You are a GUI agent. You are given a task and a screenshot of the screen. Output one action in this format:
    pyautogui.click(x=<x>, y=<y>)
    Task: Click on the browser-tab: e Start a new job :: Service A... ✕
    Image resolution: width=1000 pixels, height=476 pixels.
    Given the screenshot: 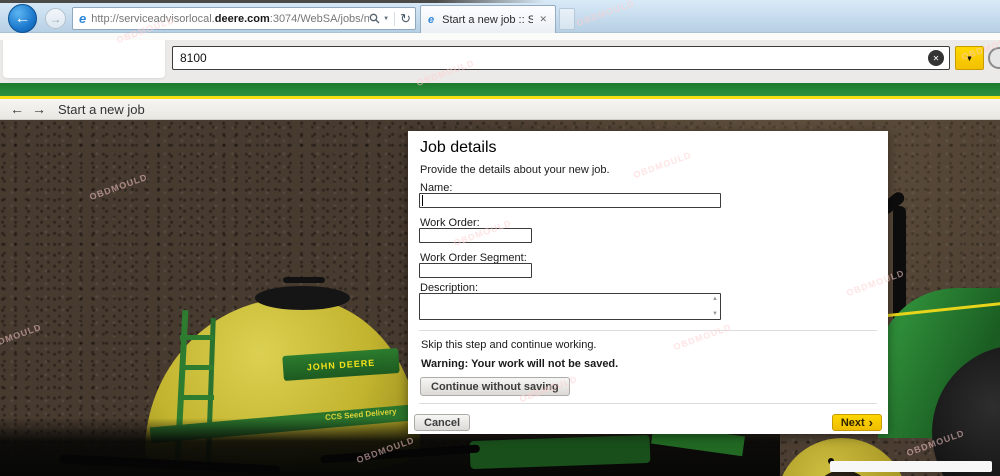 What is the action you would take?
    pyautogui.click(x=488, y=19)
    